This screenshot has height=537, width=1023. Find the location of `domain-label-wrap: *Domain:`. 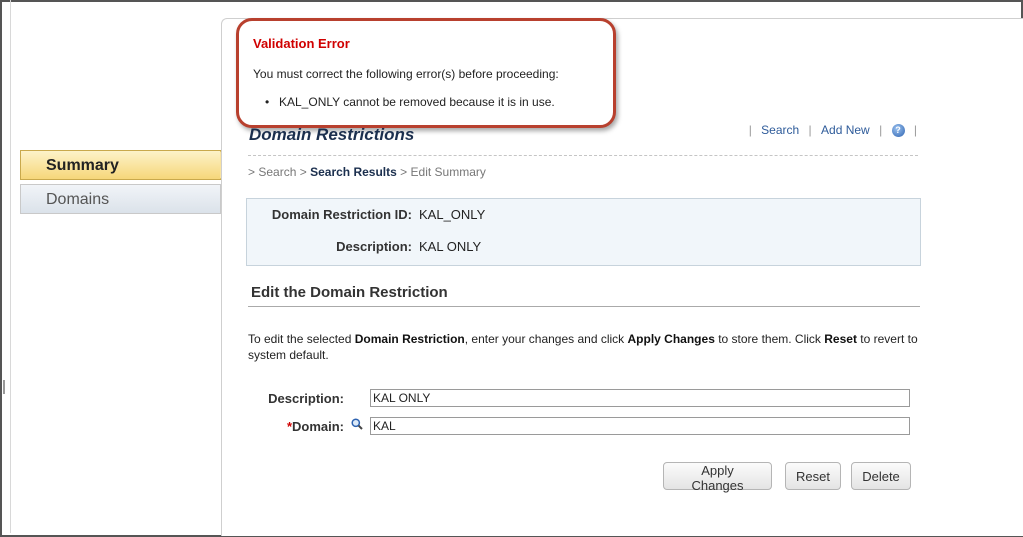

domain-label-wrap: *Domain: is located at coordinates (284, 426).